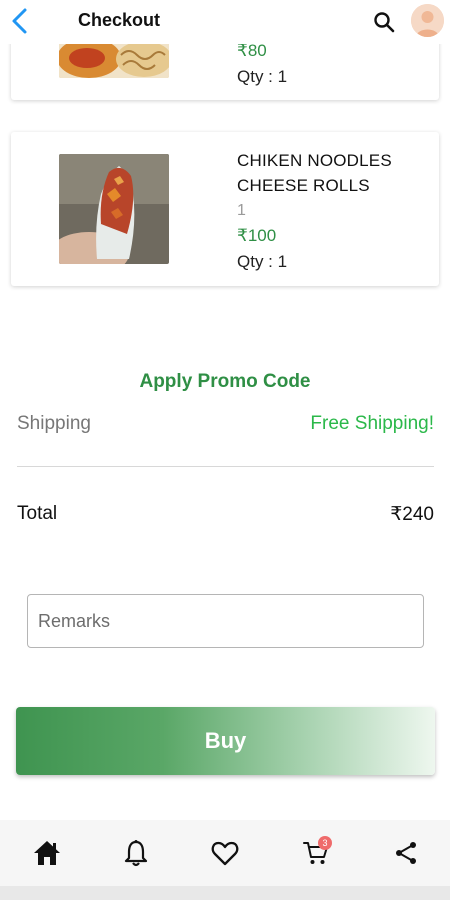  I want to click on search-button, so click(384, 22).